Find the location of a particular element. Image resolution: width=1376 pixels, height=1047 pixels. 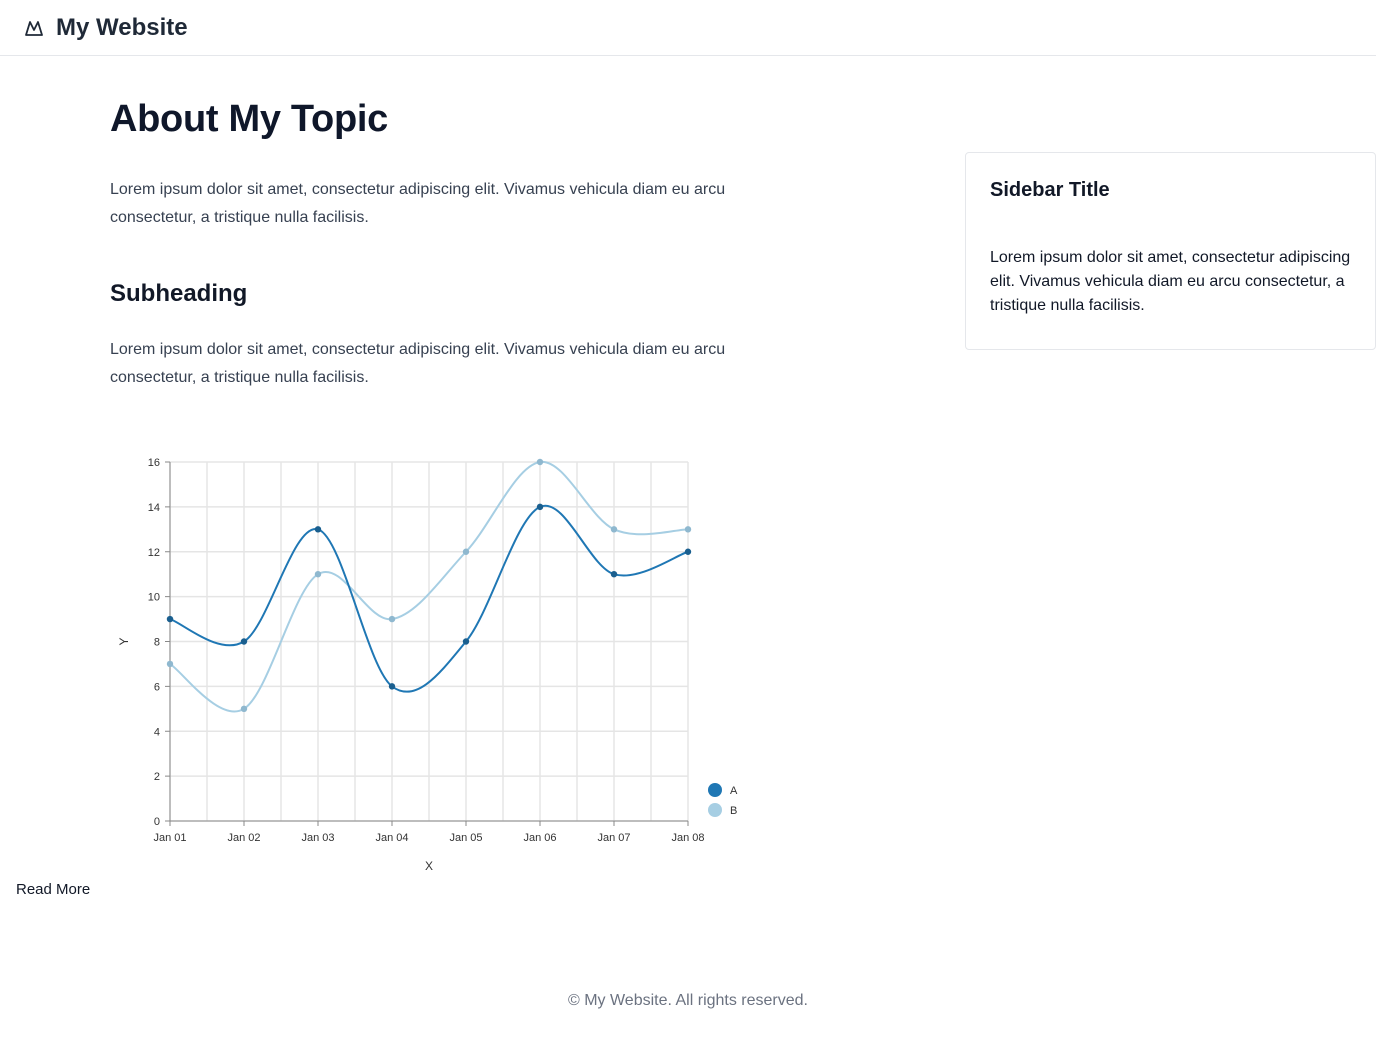

x-axis-label: X is located at coordinates (429, 866).